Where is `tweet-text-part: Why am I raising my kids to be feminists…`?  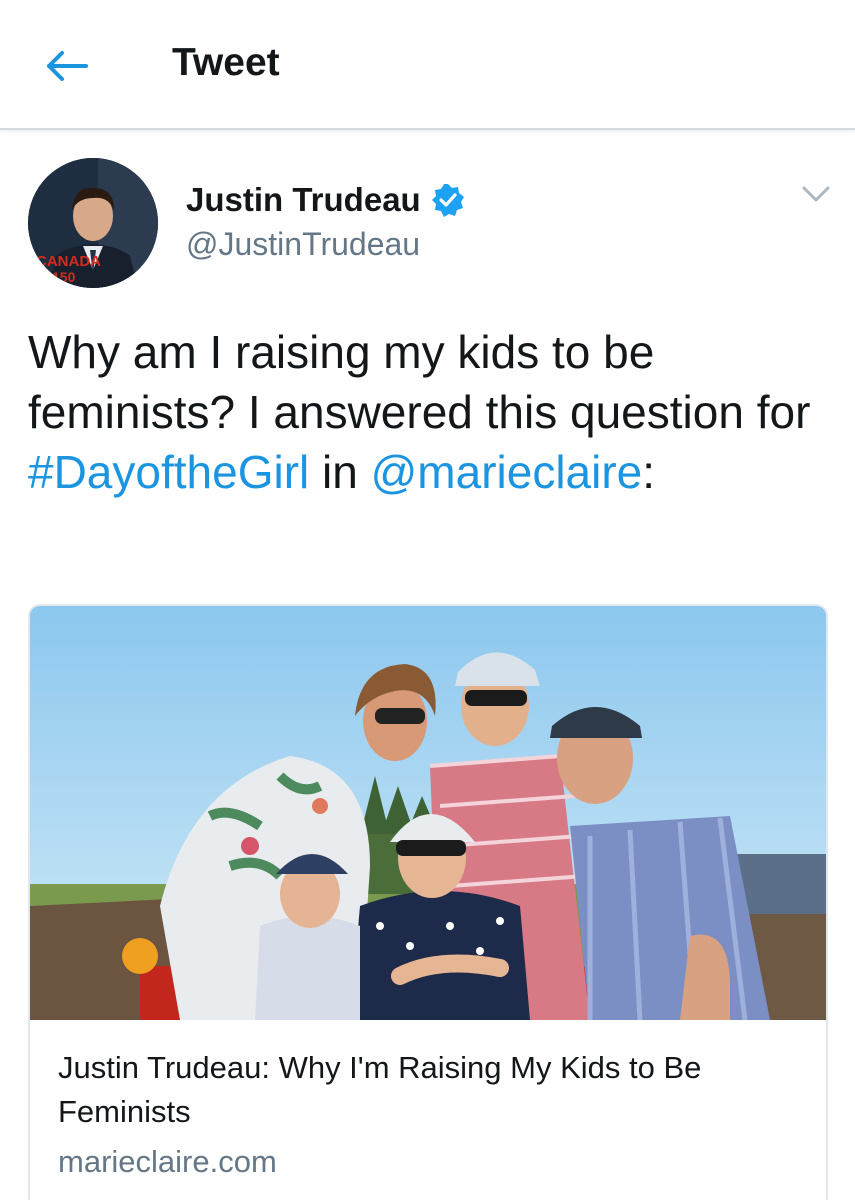 tweet-text-part: Why am I raising my kids to be feminists… is located at coordinates (419, 382).